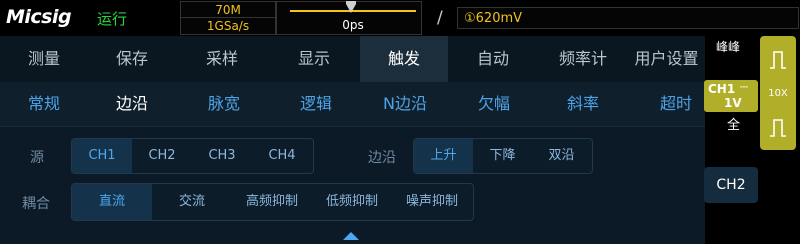 Image resolution: width=800 pixels, height=244 pixels. I want to click on coupling-dc: 直流, so click(112, 202).